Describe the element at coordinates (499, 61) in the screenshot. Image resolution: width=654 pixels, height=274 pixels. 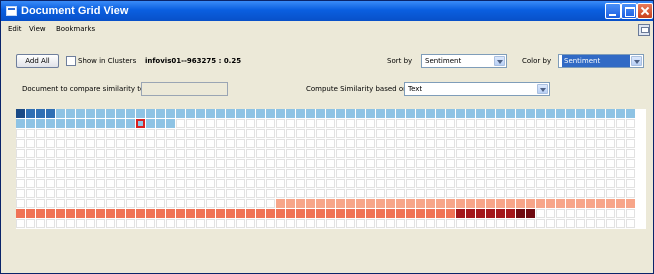
I see `chevron-down-icon` at that location.